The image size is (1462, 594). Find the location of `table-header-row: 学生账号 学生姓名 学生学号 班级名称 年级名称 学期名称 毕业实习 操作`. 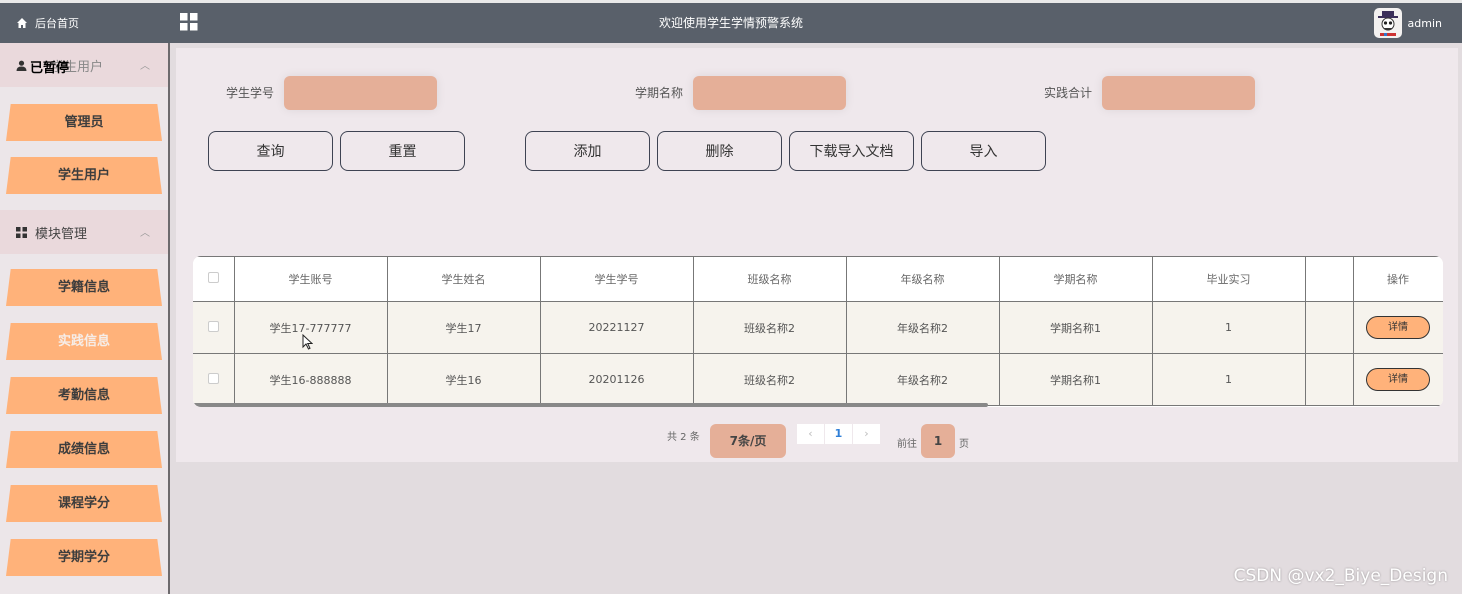

table-header-row: 学生账号 学生姓名 学生学号 班级名称 年级名称 学期名称 毕业实习 操作 is located at coordinates (818, 279).